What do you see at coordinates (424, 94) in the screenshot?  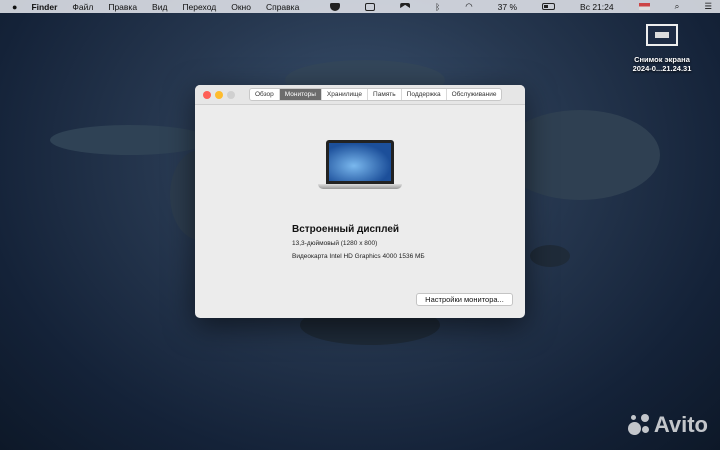 I see `tab-support: Поддержка` at bounding box center [424, 94].